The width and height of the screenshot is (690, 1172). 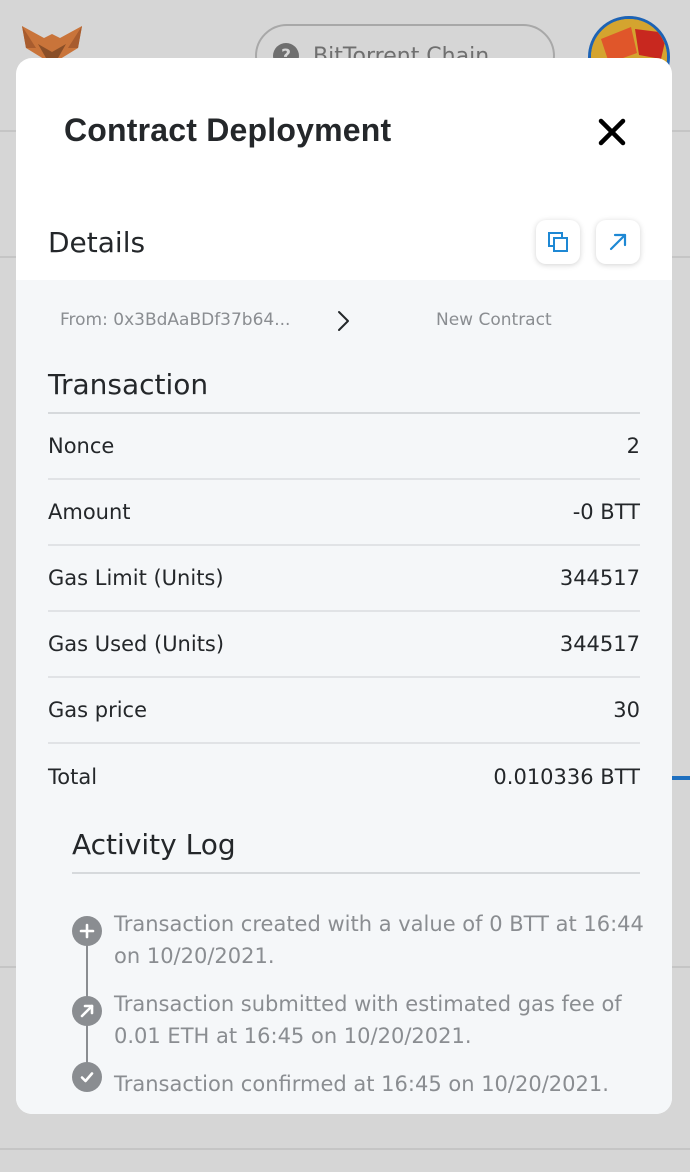 I want to click on recipient-label: New Contract, so click(x=494, y=320).